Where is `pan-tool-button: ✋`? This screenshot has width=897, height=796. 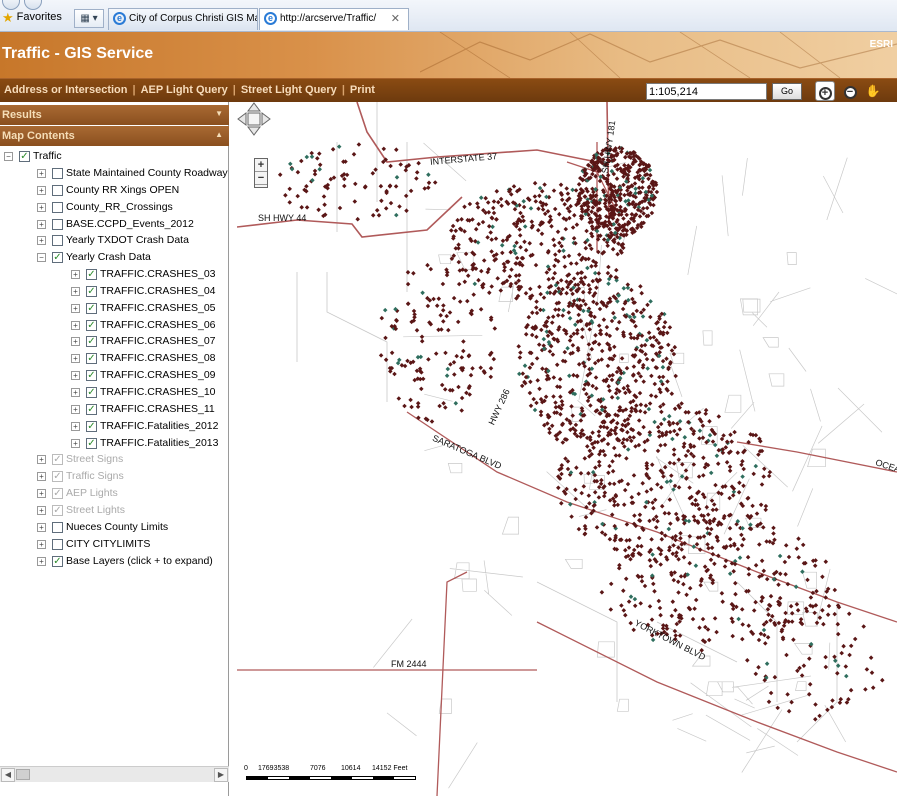 pan-tool-button: ✋ is located at coordinates (873, 91).